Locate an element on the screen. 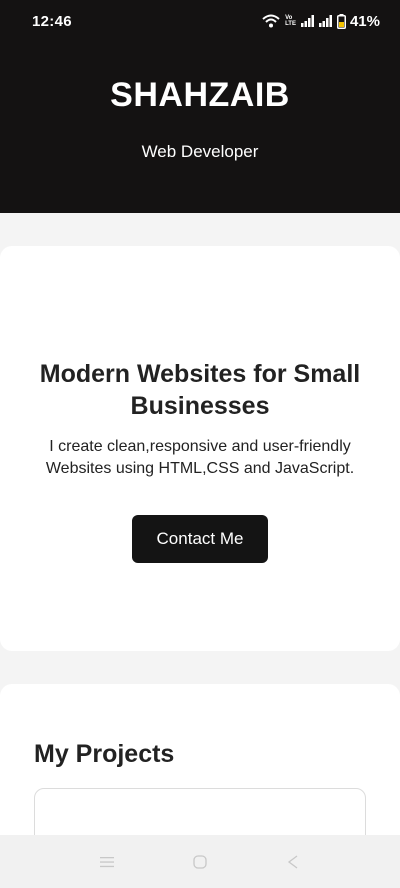 This screenshot has width=400, height=888. status-time: 12:46 is located at coordinates (52, 21).